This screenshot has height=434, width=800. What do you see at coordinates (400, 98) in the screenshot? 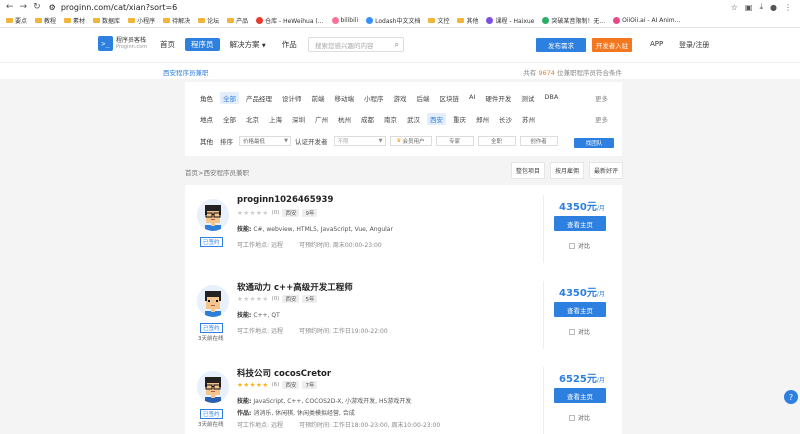
I see `role-chip: 游戏` at bounding box center [400, 98].